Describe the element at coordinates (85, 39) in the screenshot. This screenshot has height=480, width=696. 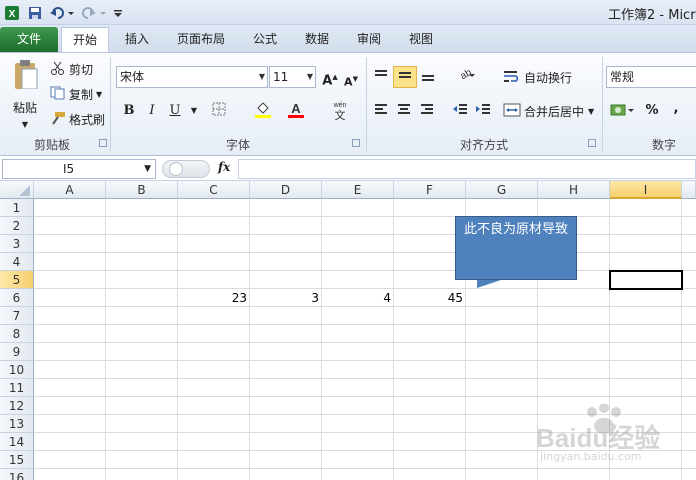
I see `tab-home: 开始` at that location.